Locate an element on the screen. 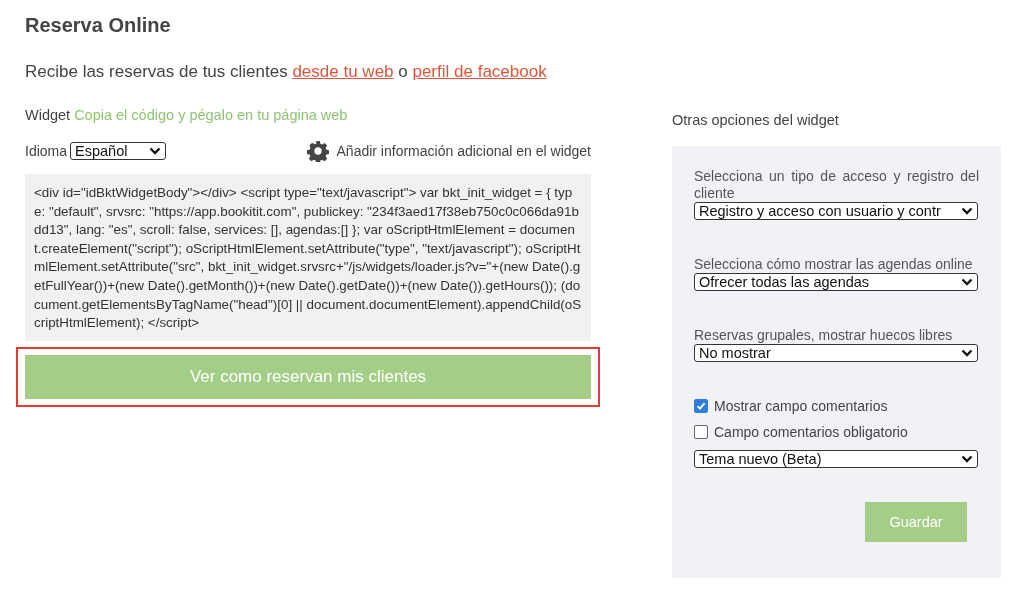 This screenshot has width=1024, height=601. option-select: Tema nuevo (Beta) is located at coordinates (836, 459).